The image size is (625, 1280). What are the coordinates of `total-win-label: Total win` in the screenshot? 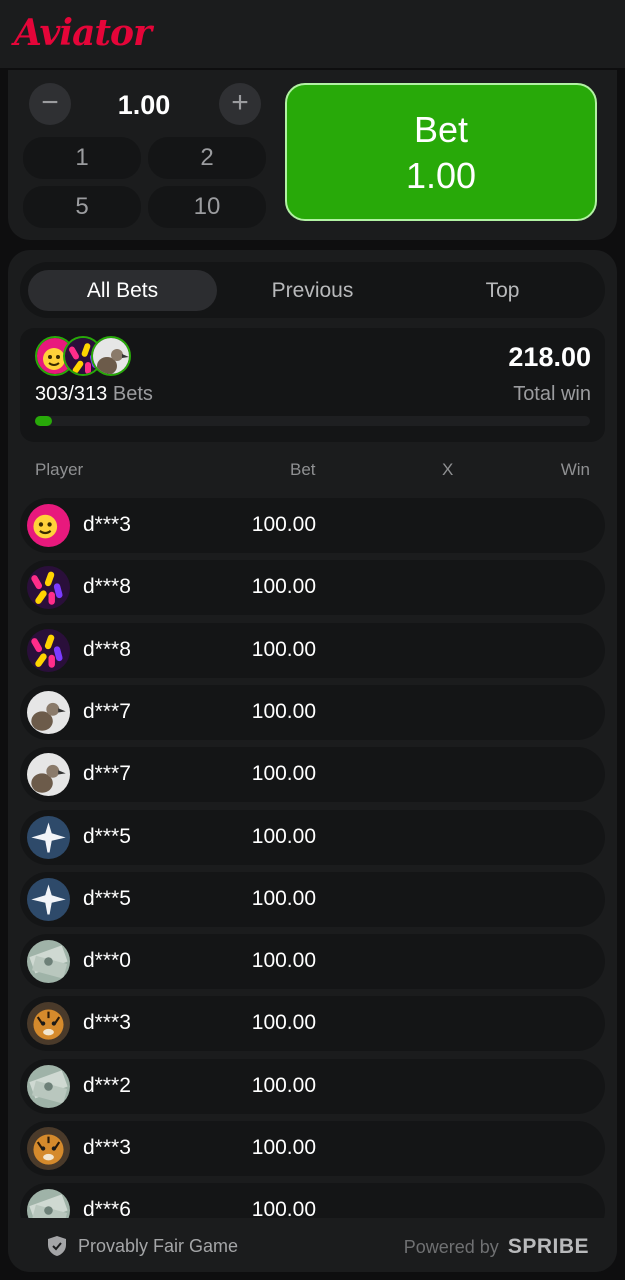 It's located at (552, 394).